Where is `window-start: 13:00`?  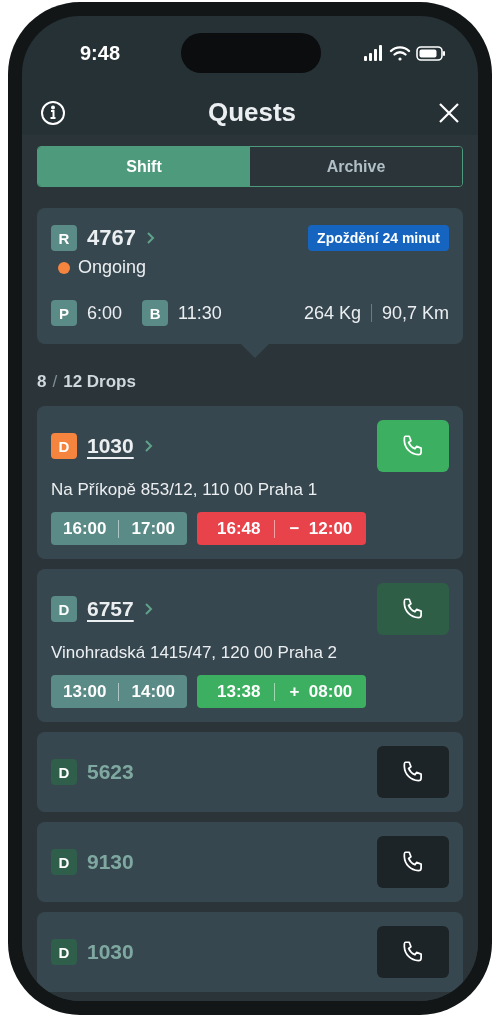 window-start: 13:00 is located at coordinates (85, 691).